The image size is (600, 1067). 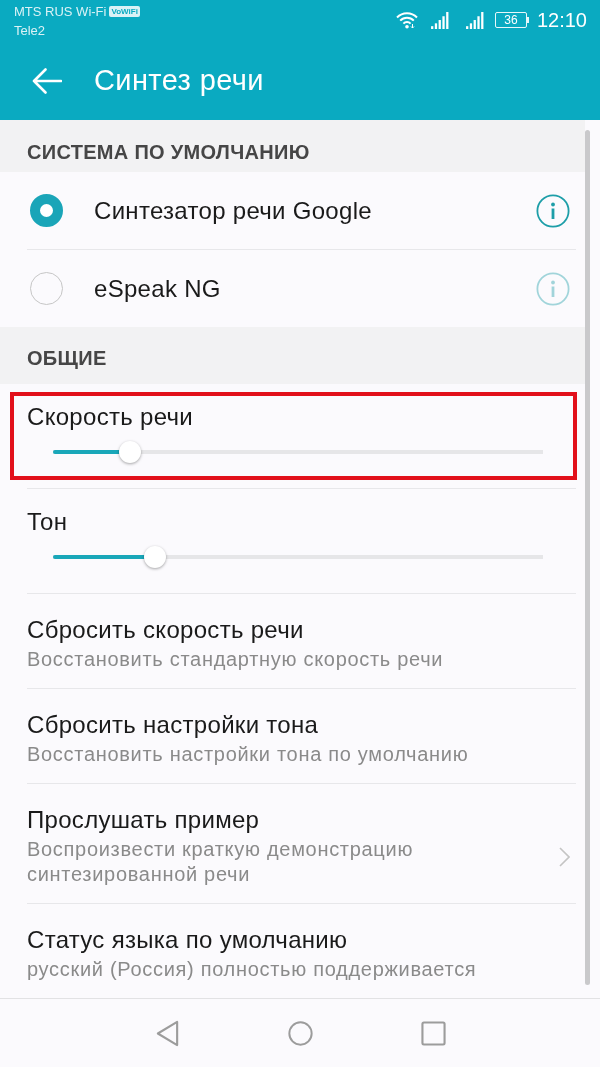 I want to click on carrier-name: MTS RUS Wi-Fi, so click(x=60, y=11).